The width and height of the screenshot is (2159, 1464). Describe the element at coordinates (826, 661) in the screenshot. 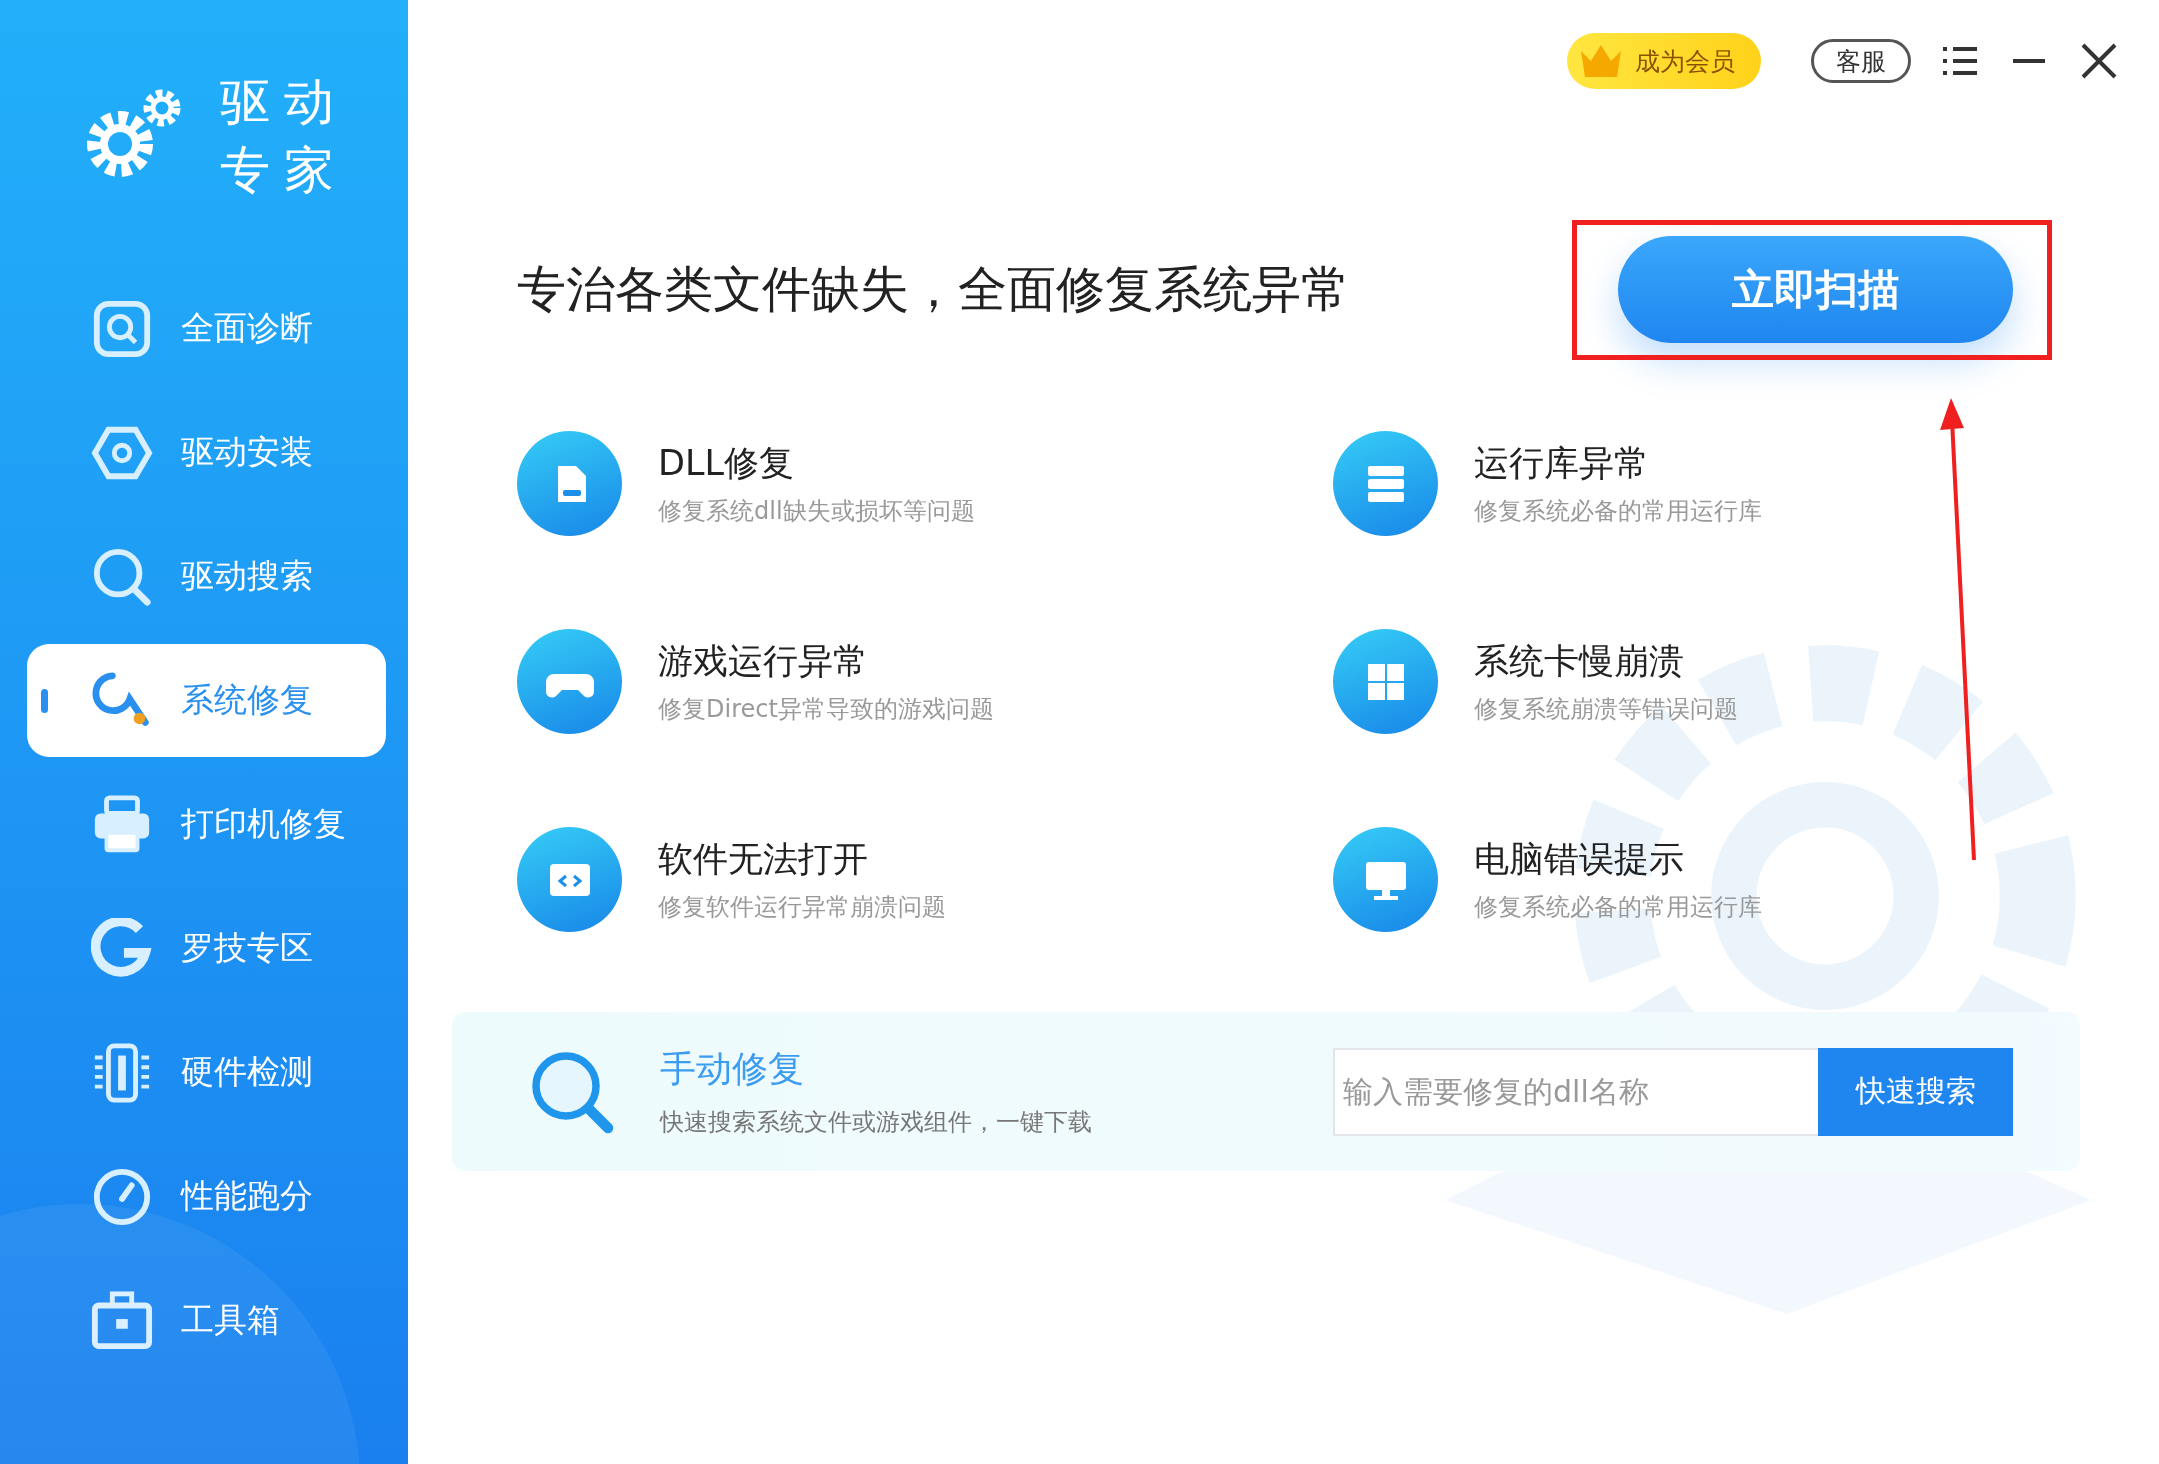

I see `feature-title: 游戏运行异常` at that location.